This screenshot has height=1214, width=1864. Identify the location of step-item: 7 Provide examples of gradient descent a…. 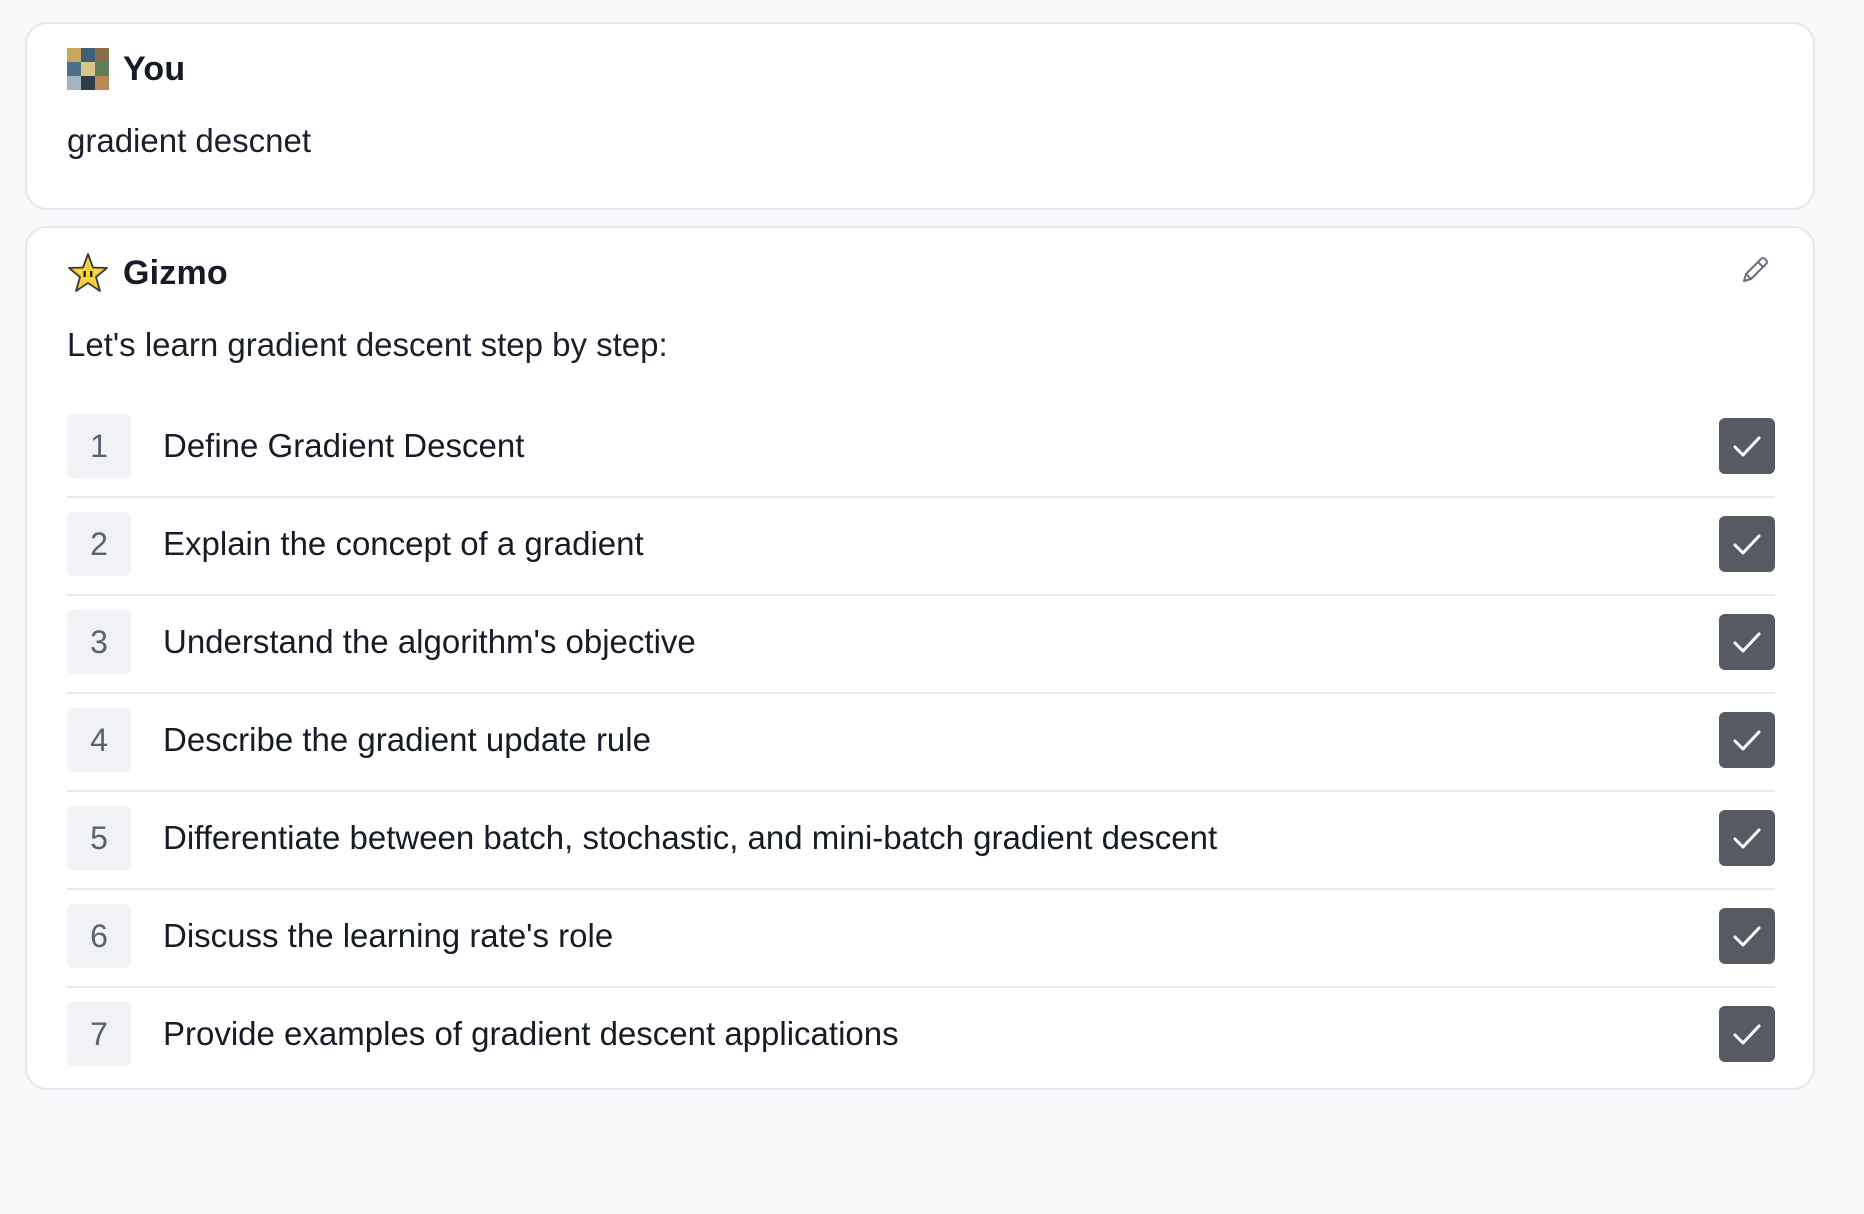
(921, 1037).